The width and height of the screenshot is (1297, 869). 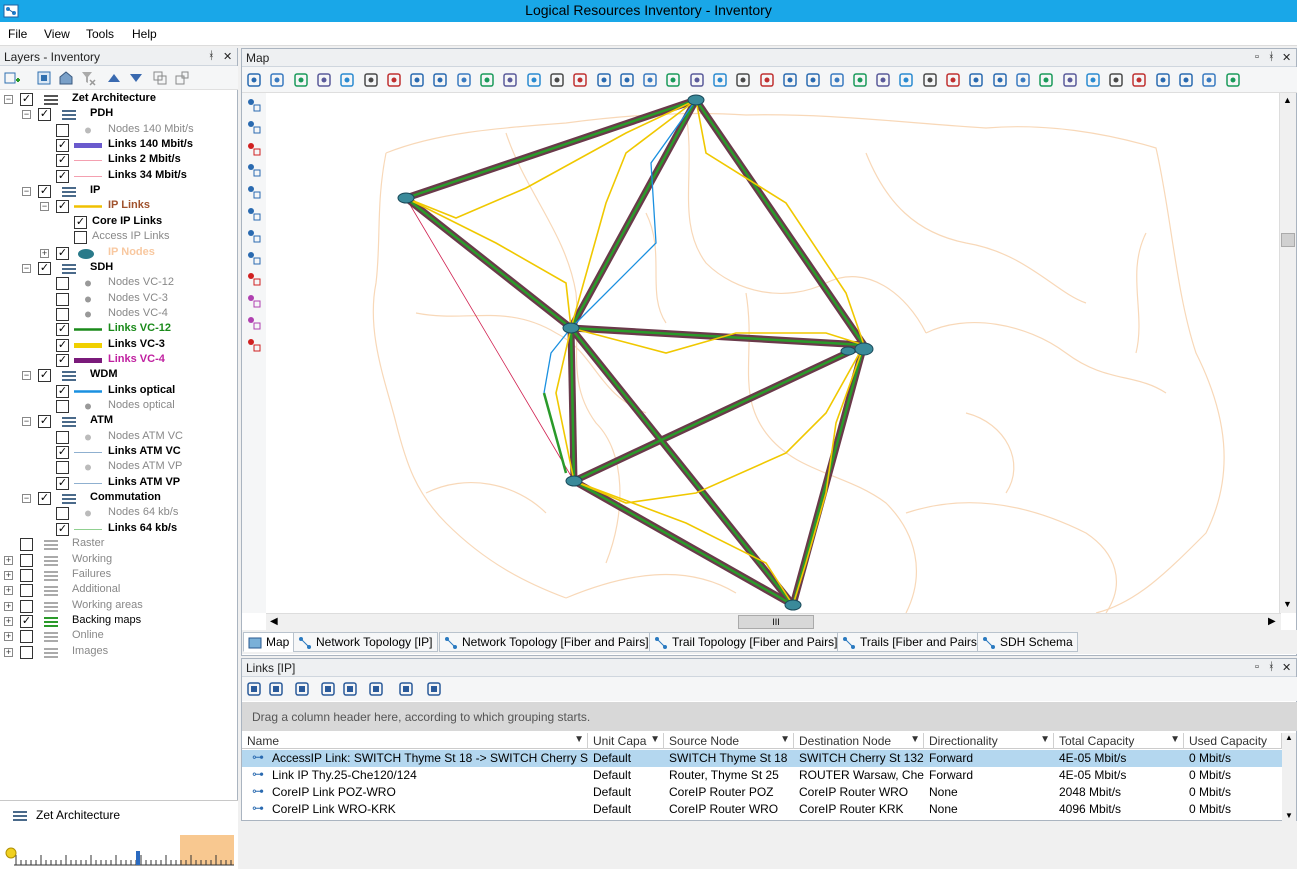 What do you see at coordinates (144, 34) in the screenshot?
I see `menu-help: Help` at bounding box center [144, 34].